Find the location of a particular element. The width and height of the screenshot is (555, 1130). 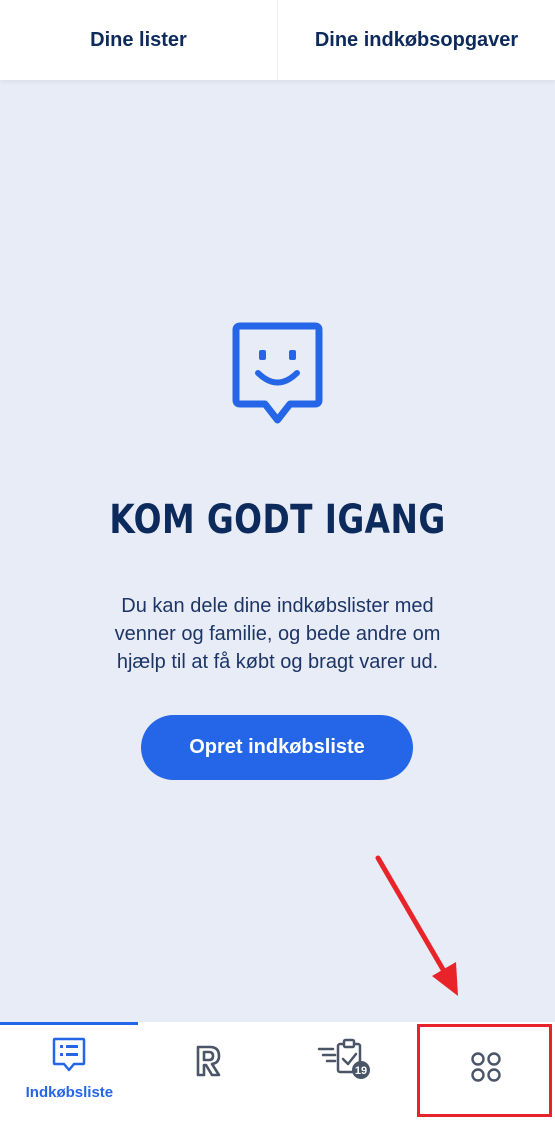

empty-state-title: KOM GODT IGANG is located at coordinates (277, 520).